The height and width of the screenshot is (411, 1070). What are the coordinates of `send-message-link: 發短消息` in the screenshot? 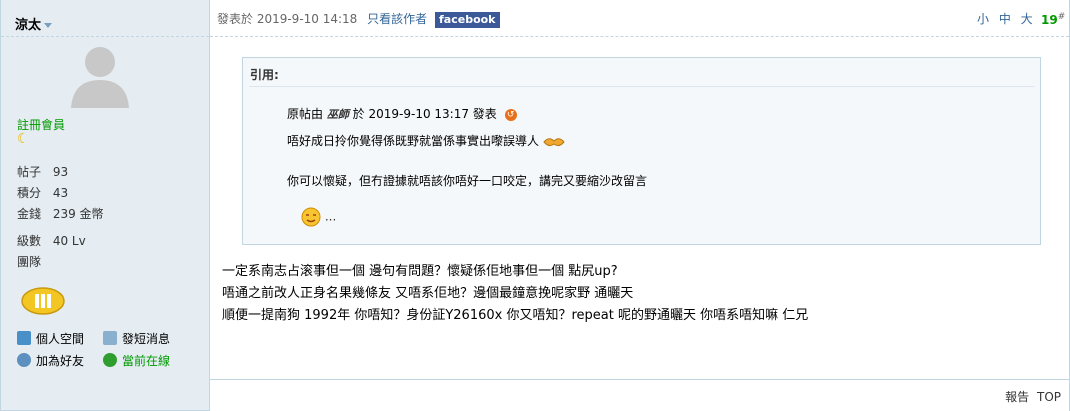 It's located at (146, 338).